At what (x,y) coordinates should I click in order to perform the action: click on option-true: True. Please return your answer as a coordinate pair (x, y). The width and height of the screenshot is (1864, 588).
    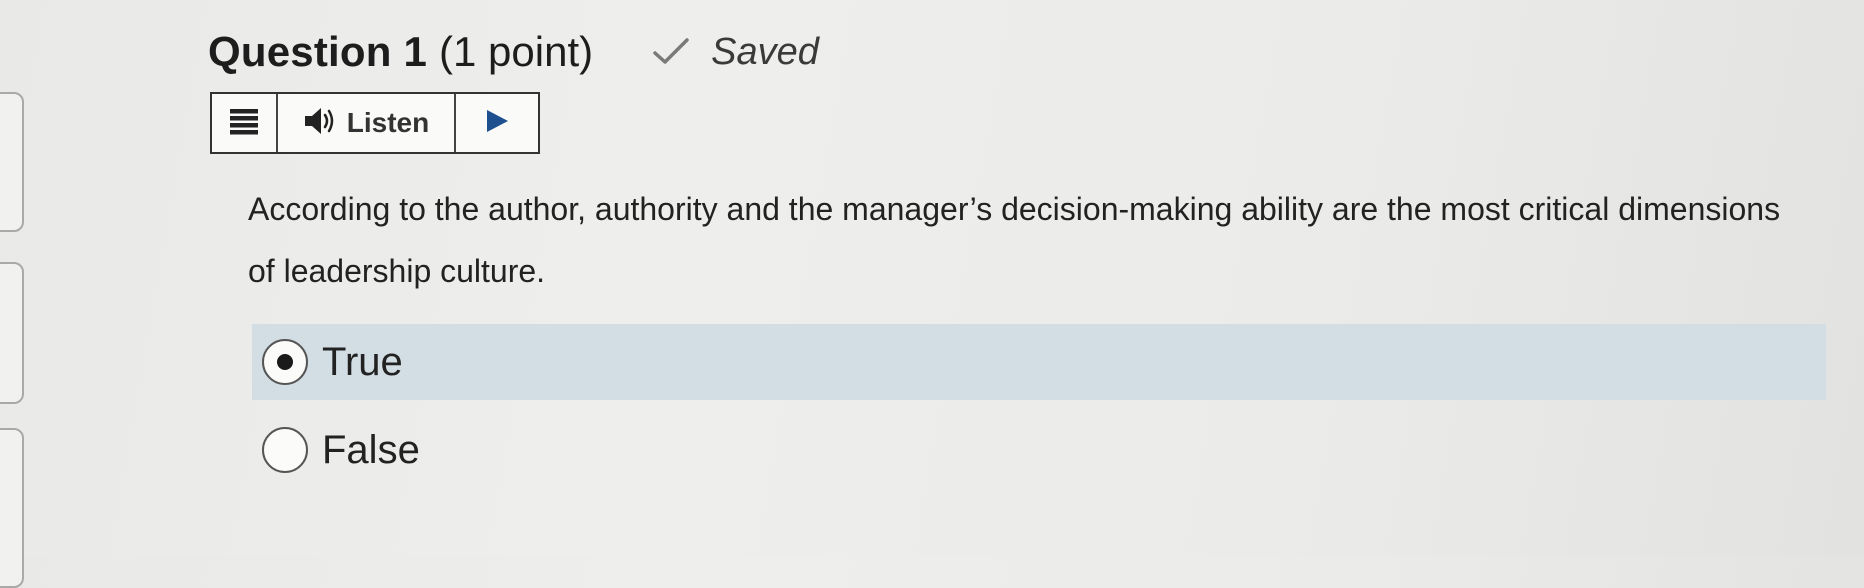
    Looking at the image, I should click on (1039, 362).